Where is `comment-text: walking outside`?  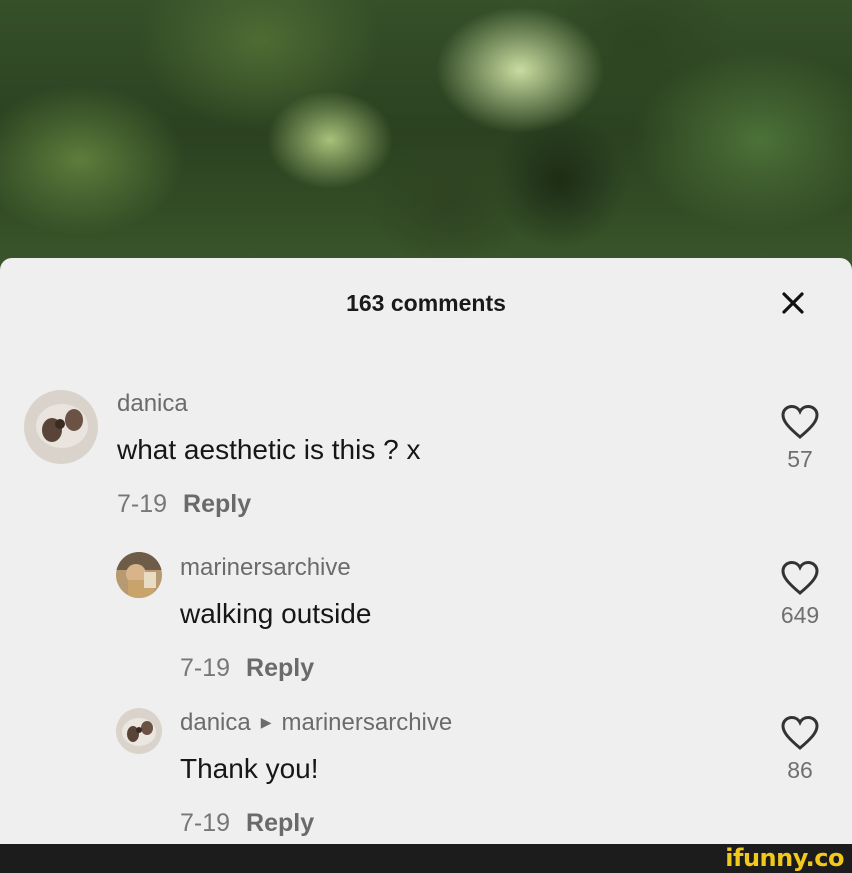
comment-text: walking outside is located at coordinates (276, 613).